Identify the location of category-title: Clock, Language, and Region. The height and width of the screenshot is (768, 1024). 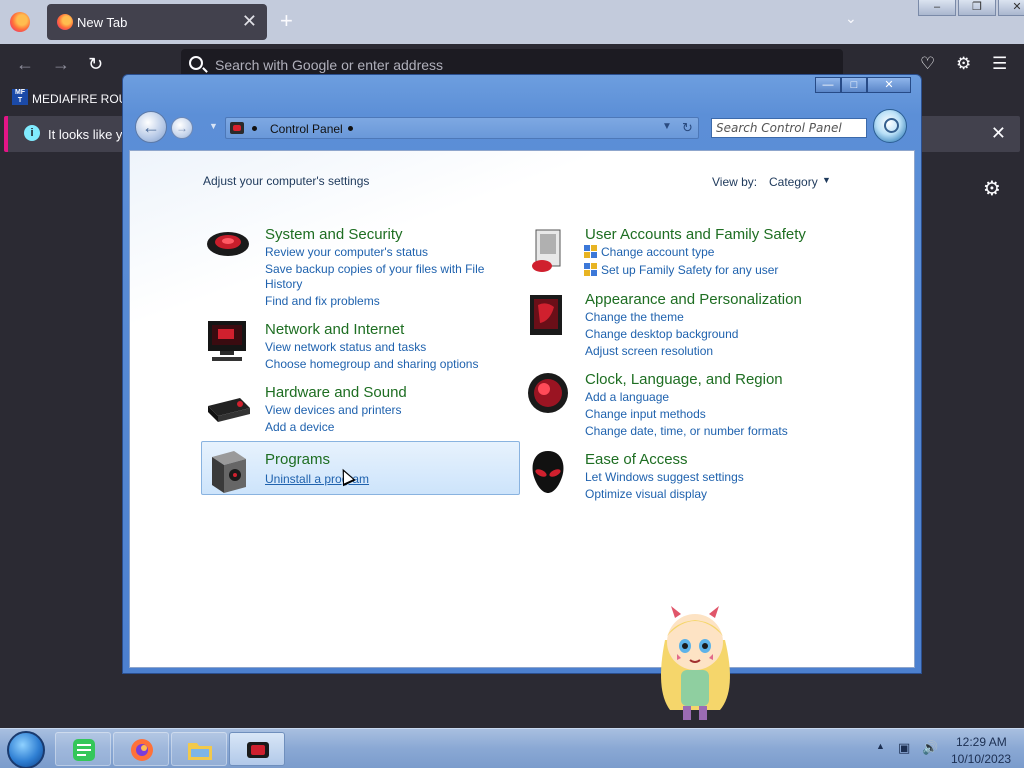
(684, 379).